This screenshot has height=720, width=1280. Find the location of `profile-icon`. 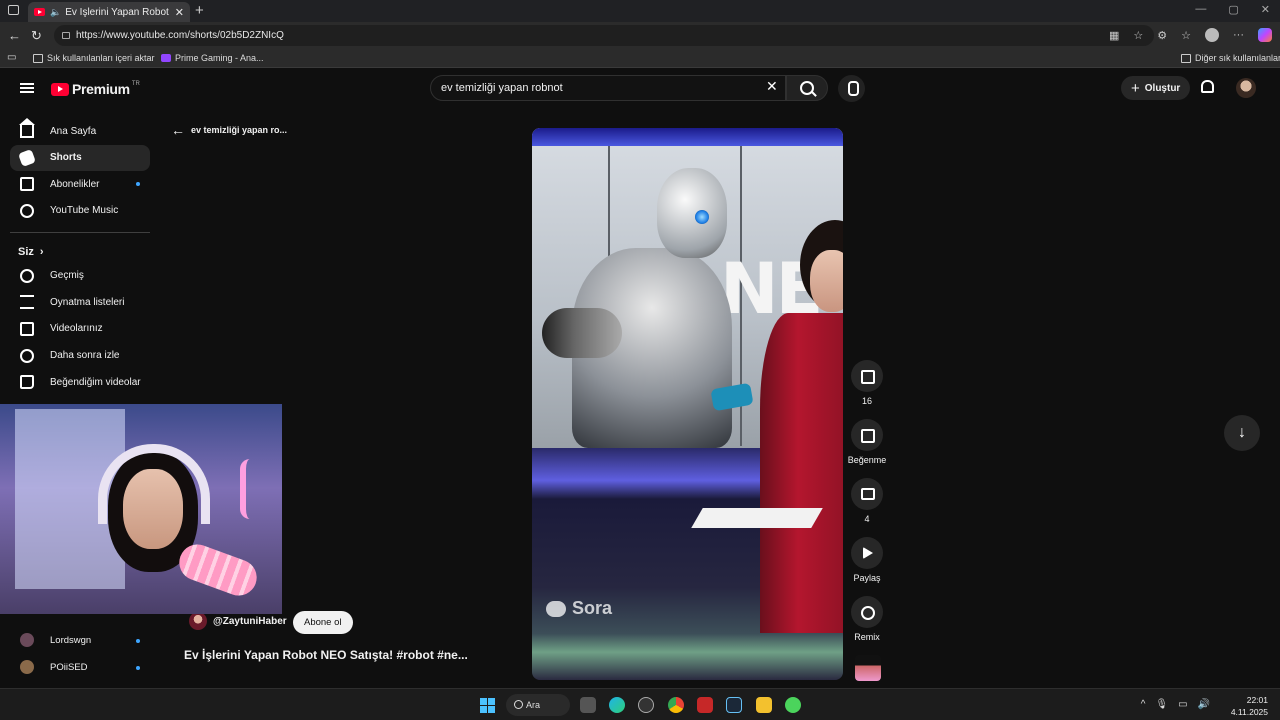

profile-icon is located at coordinates (1212, 35).